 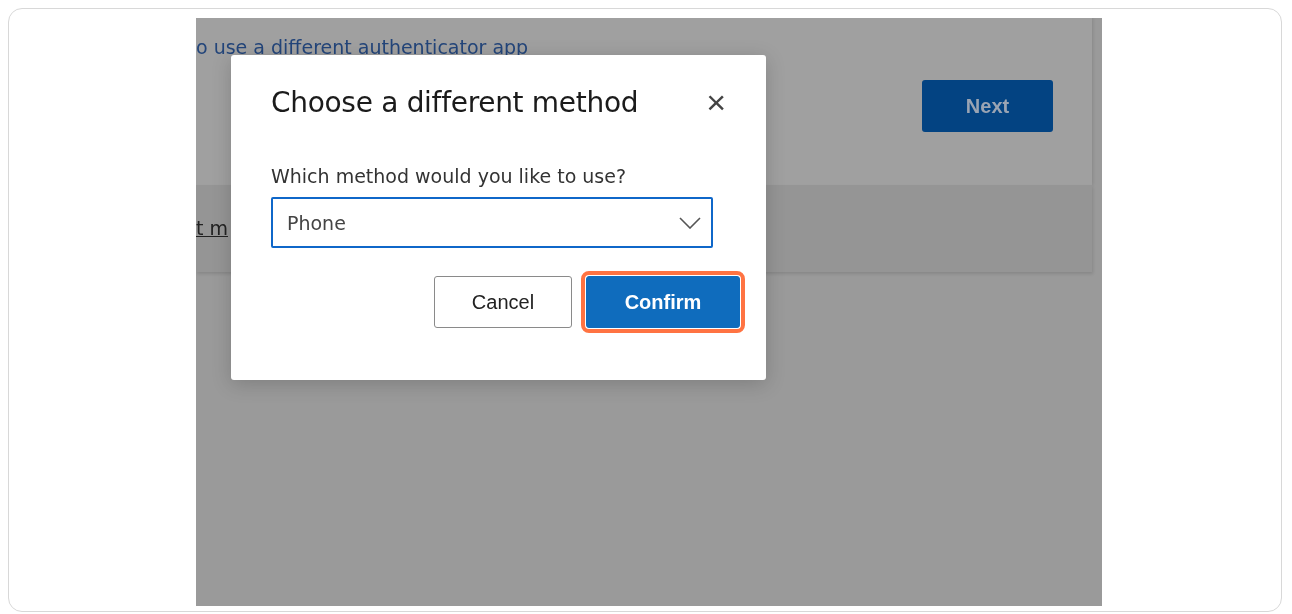 What do you see at coordinates (503, 302) in the screenshot?
I see `cancel-button: Cancel` at bounding box center [503, 302].